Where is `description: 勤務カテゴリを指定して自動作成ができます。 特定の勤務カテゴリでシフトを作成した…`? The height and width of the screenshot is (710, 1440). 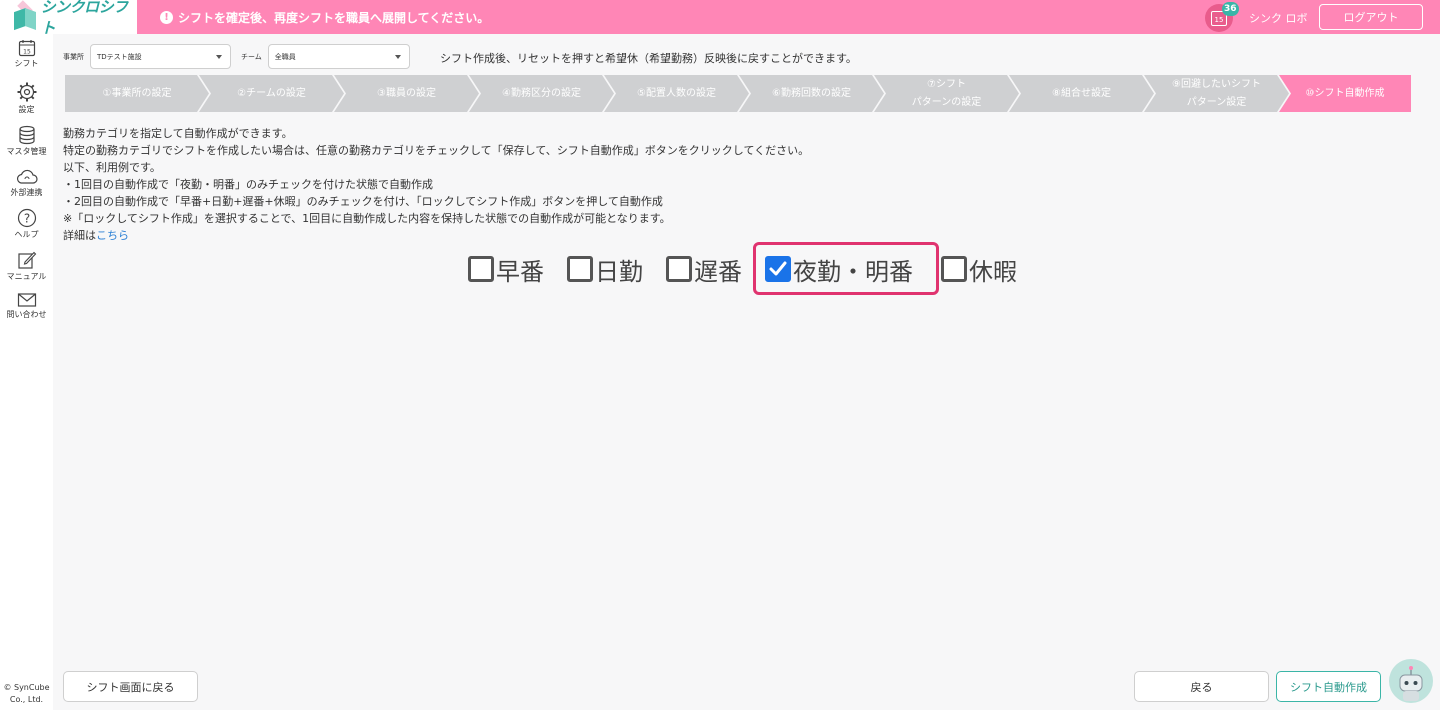
description: 勤務カテゴリを指定して自動作成ができます。 特定の勤務カテゴリでシフトを作成した… is located at coordinates (436, 184).